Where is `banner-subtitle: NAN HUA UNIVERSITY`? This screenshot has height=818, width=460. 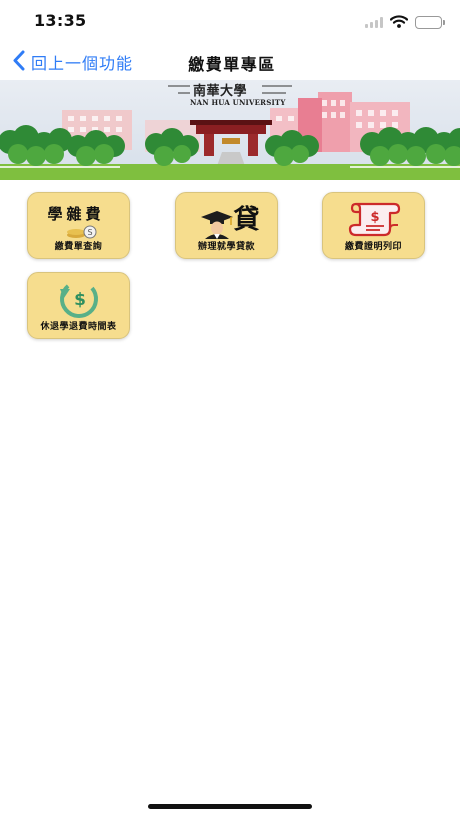
banner-subtitle: NAN HUA UNIVERSITY is located at coordinates (238, 102).